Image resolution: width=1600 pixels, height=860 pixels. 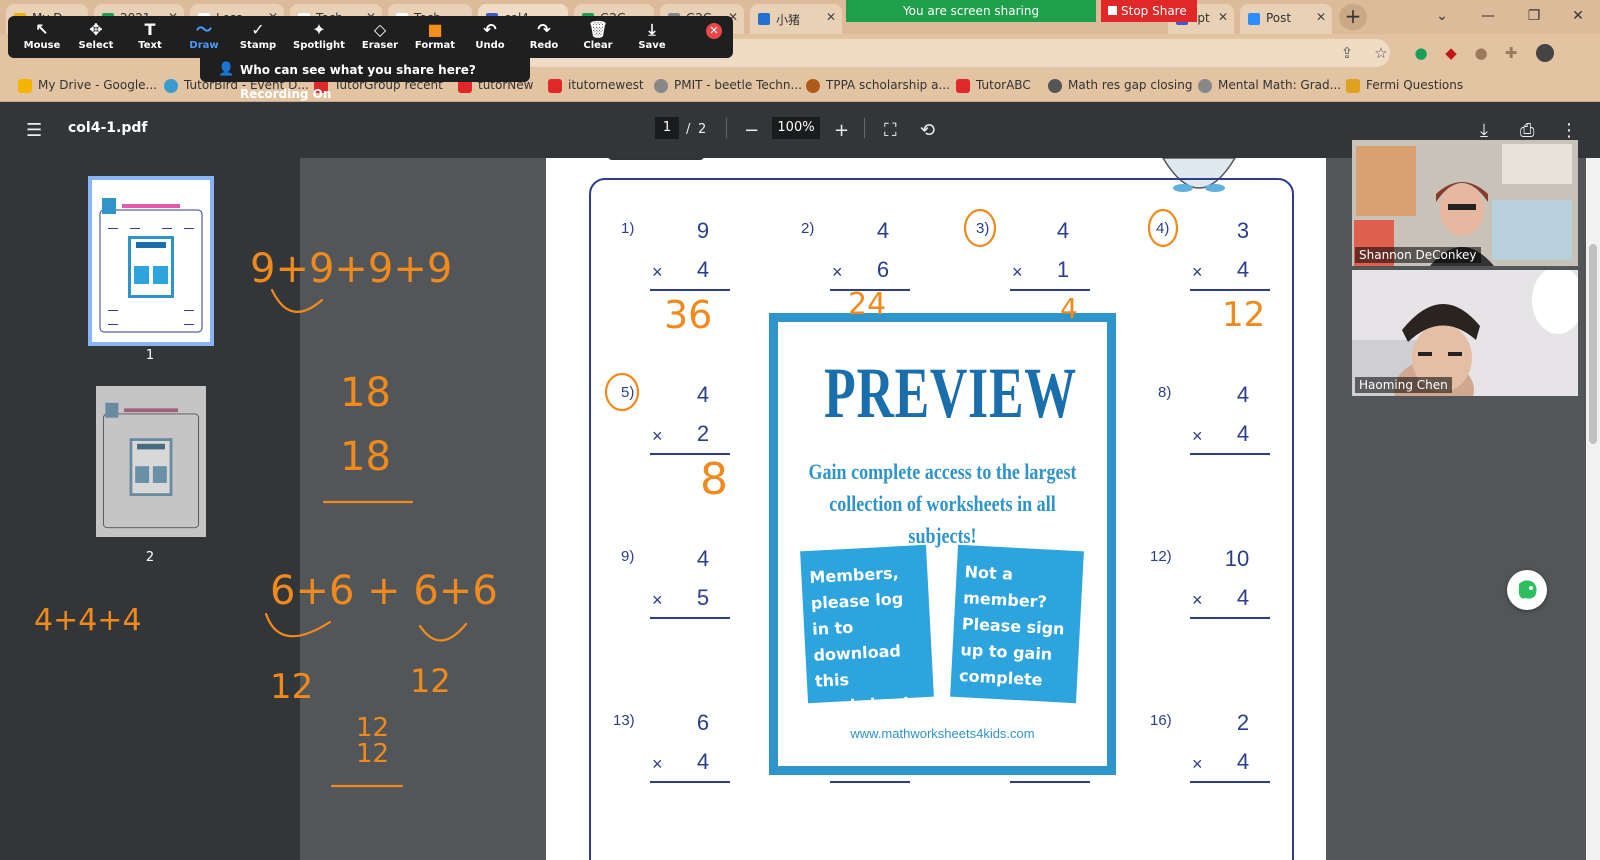 What do you see at coordinates (1593, 344) in the screenshot?
I see `scrollbar-thumb` at bounding box center [1593, 344].